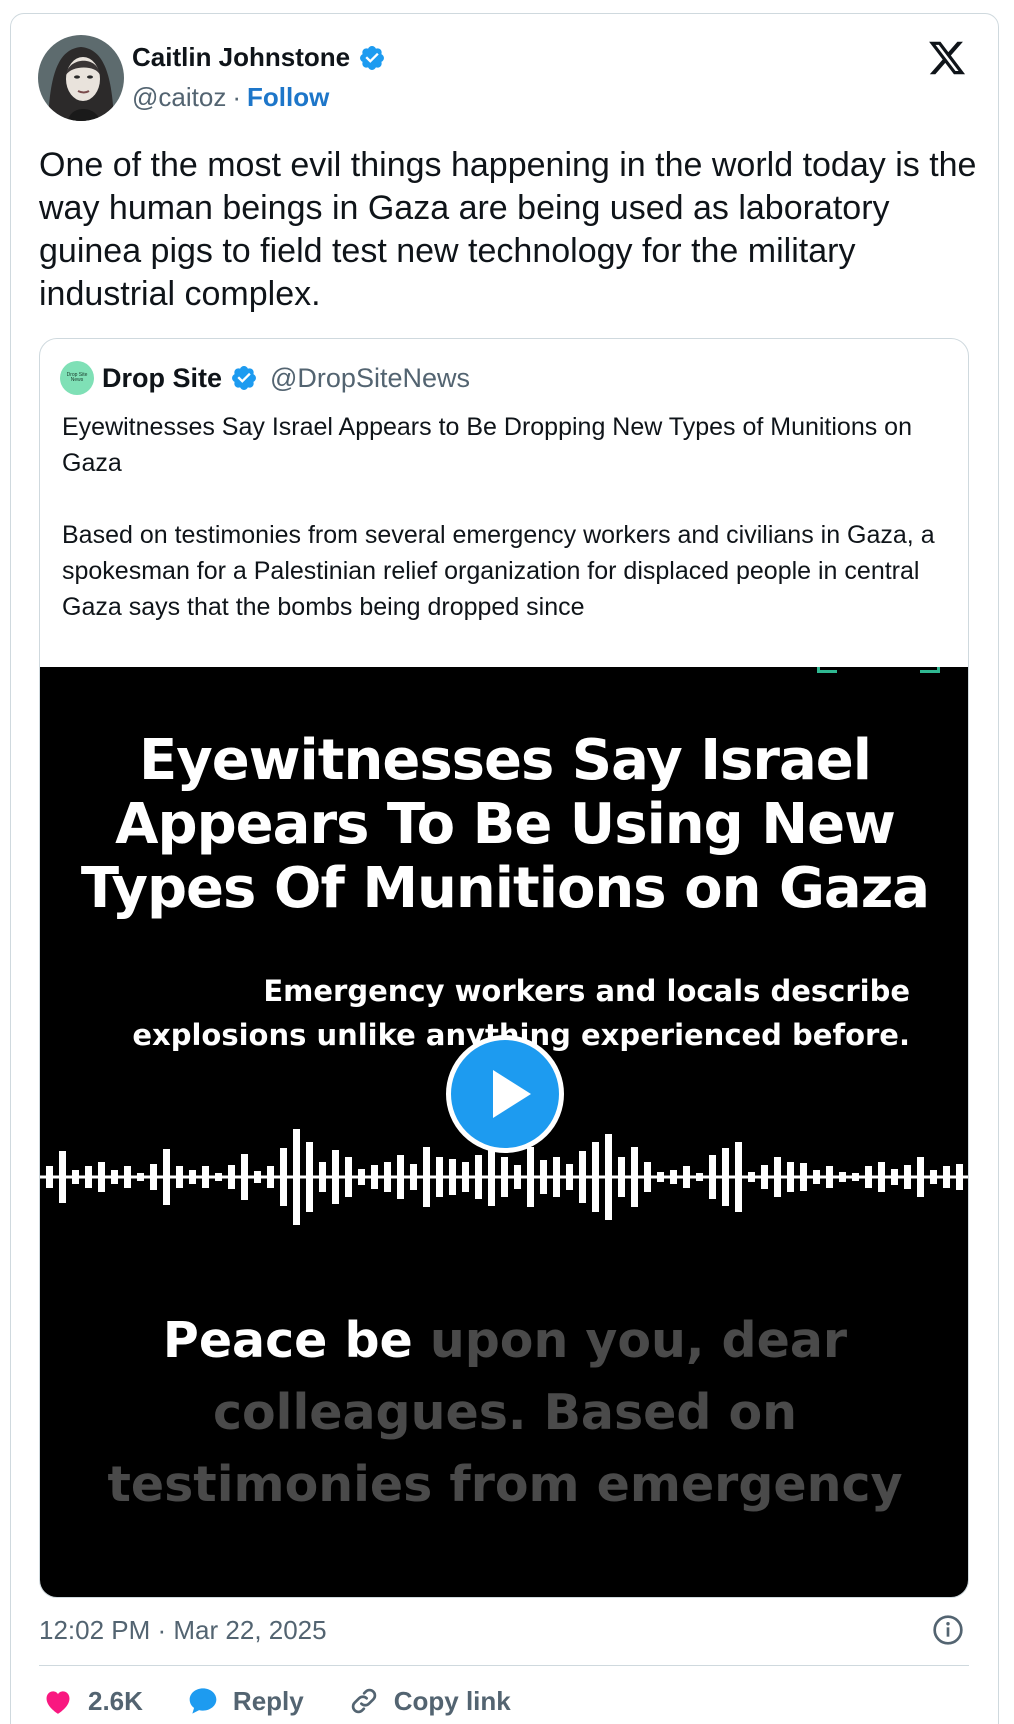  Describe the element at coordinates (372, 57) in the screenshot. I see `verified-badge-icon` at that location.